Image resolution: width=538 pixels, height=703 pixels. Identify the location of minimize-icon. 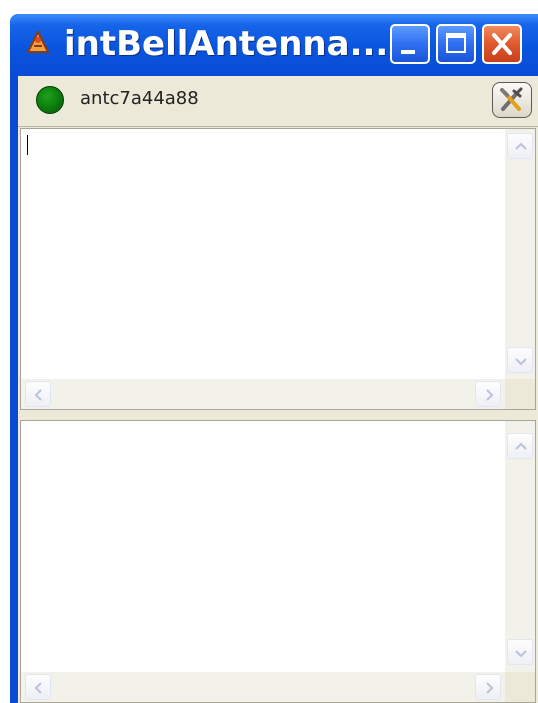
(408, 52).